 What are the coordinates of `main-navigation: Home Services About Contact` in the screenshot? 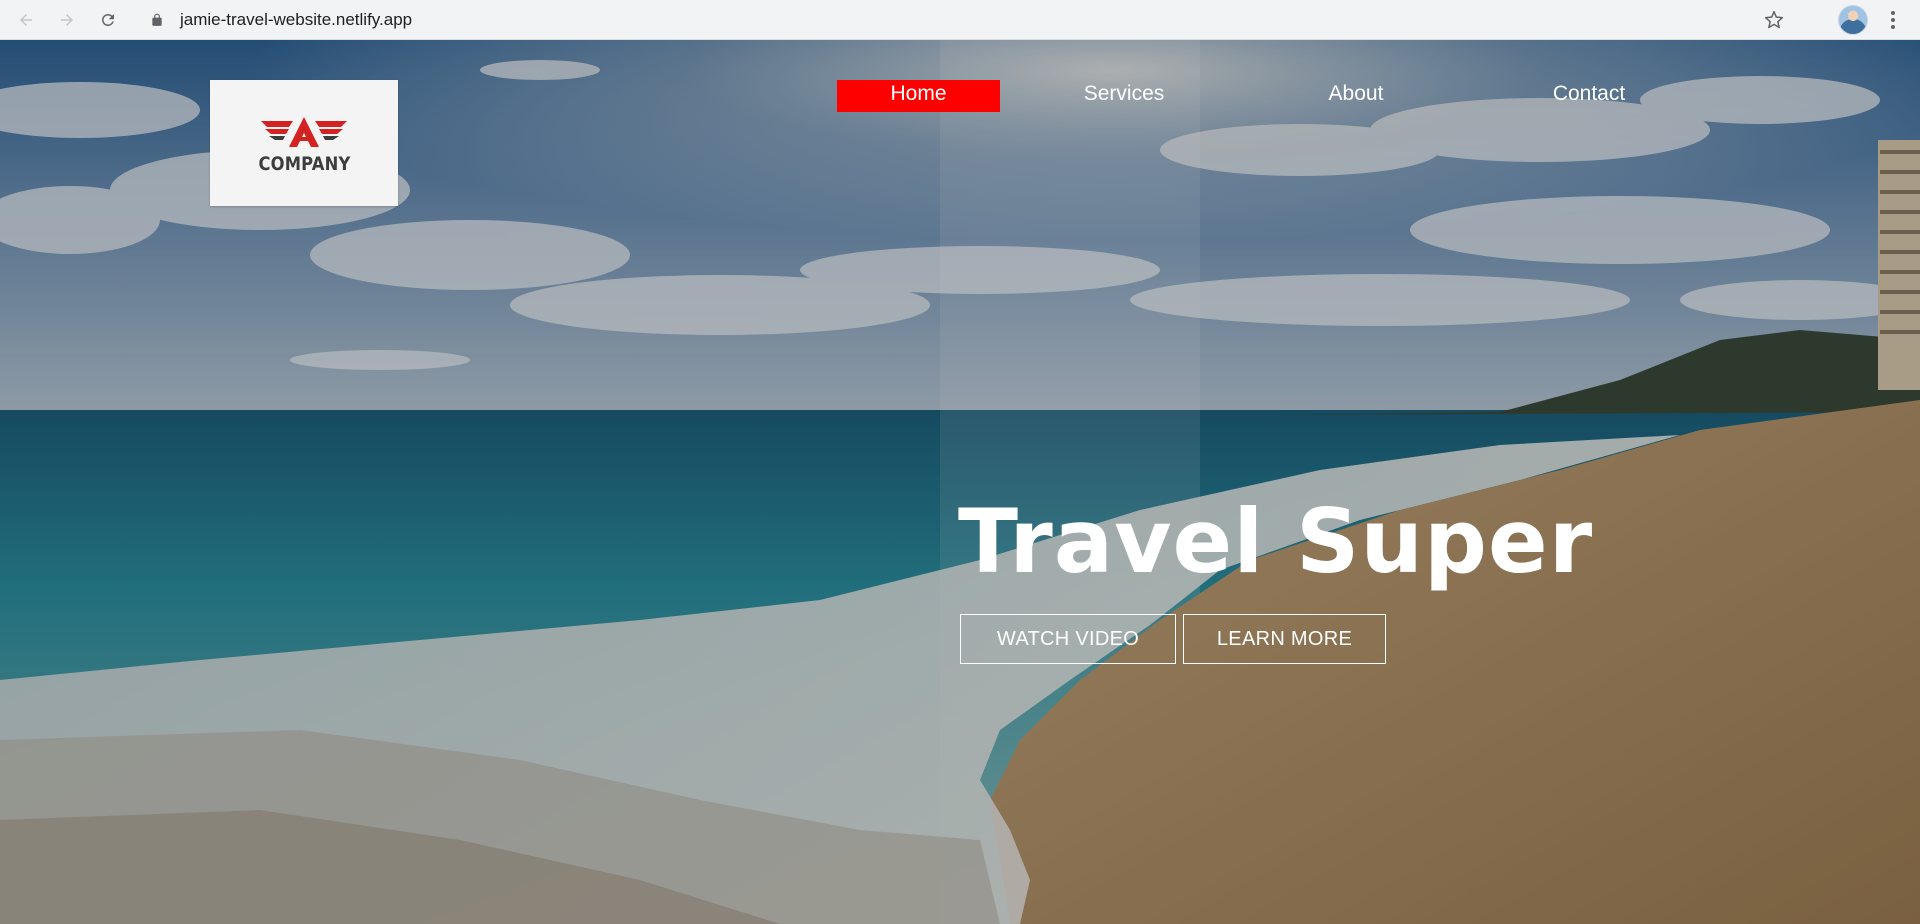 It's located at (960, 96).